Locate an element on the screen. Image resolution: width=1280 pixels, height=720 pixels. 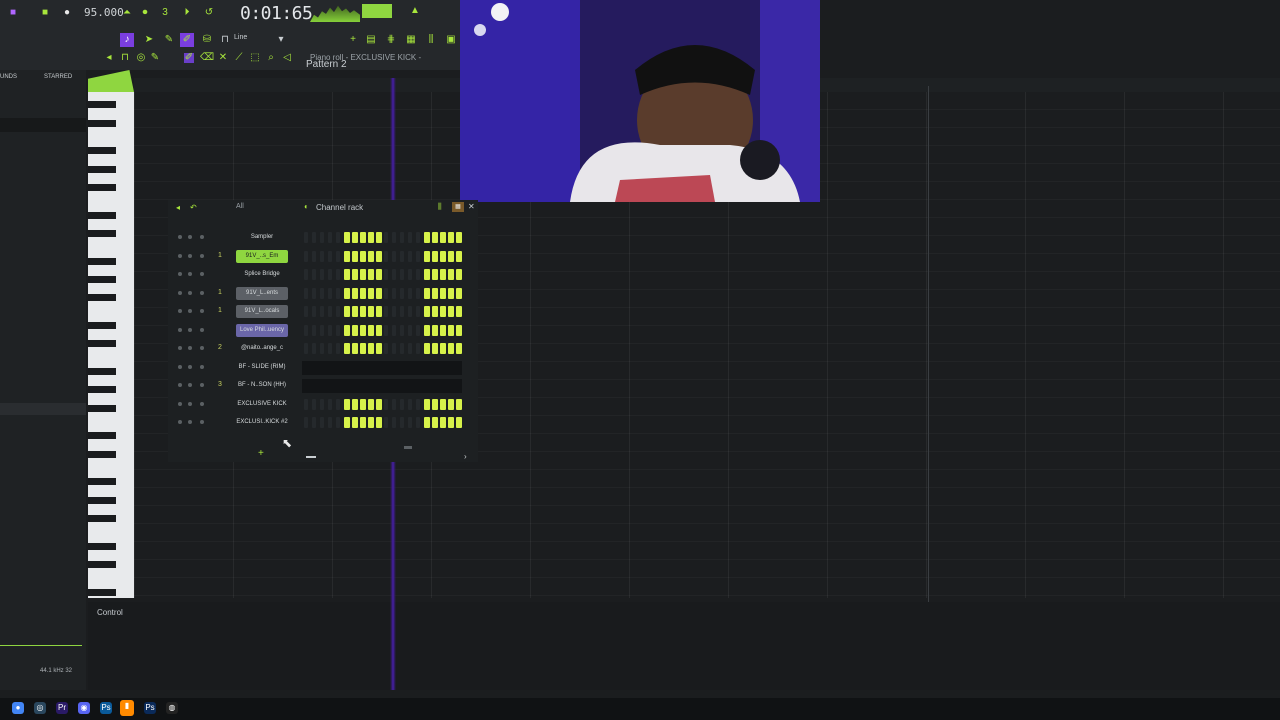
arrow-icon: ➤ is located at coordinates (149, 40).